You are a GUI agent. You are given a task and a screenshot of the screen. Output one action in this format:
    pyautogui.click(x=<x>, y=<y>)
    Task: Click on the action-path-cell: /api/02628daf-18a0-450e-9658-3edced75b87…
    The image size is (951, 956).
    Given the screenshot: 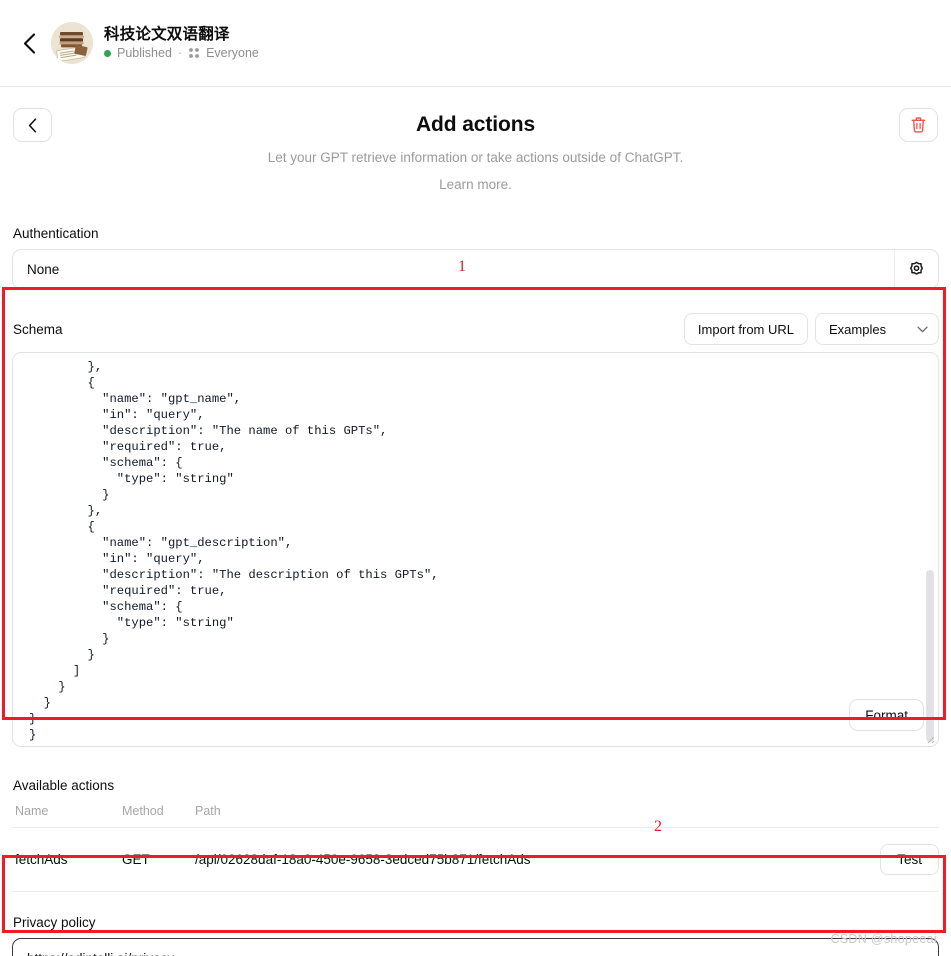 What is the action you would take?
    pyautogui.click(x=527, y=859)
    